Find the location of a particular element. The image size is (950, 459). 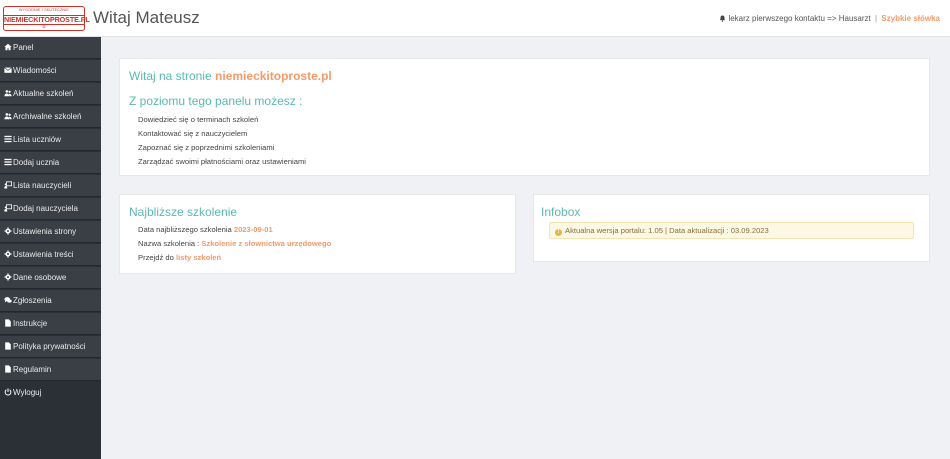

sidebar-item-messages: Wiadomości is located at coordinates (50, 71).